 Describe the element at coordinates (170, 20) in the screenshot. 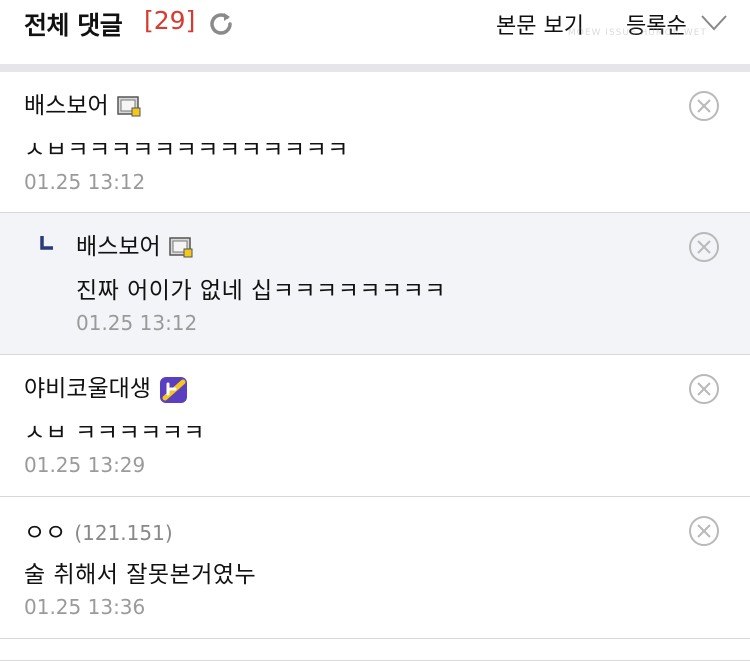

I see `comment-count: [29]` at that location.